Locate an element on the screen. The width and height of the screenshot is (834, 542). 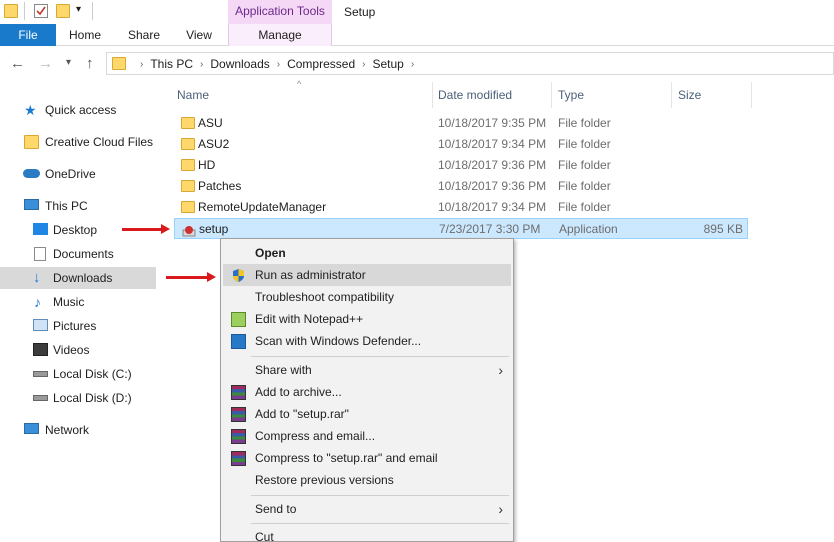
tab-manage: Manage is located at coordinates (280, 35).